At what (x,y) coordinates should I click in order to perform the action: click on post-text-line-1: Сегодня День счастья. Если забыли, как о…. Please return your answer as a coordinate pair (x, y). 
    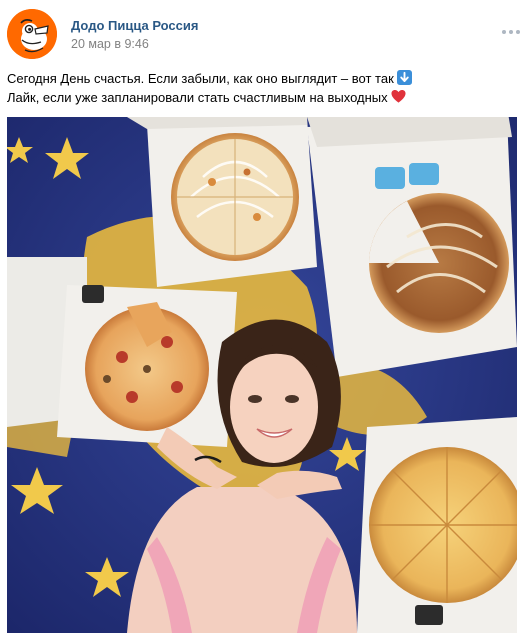
    Looking at the image, I should click on (264, 78).